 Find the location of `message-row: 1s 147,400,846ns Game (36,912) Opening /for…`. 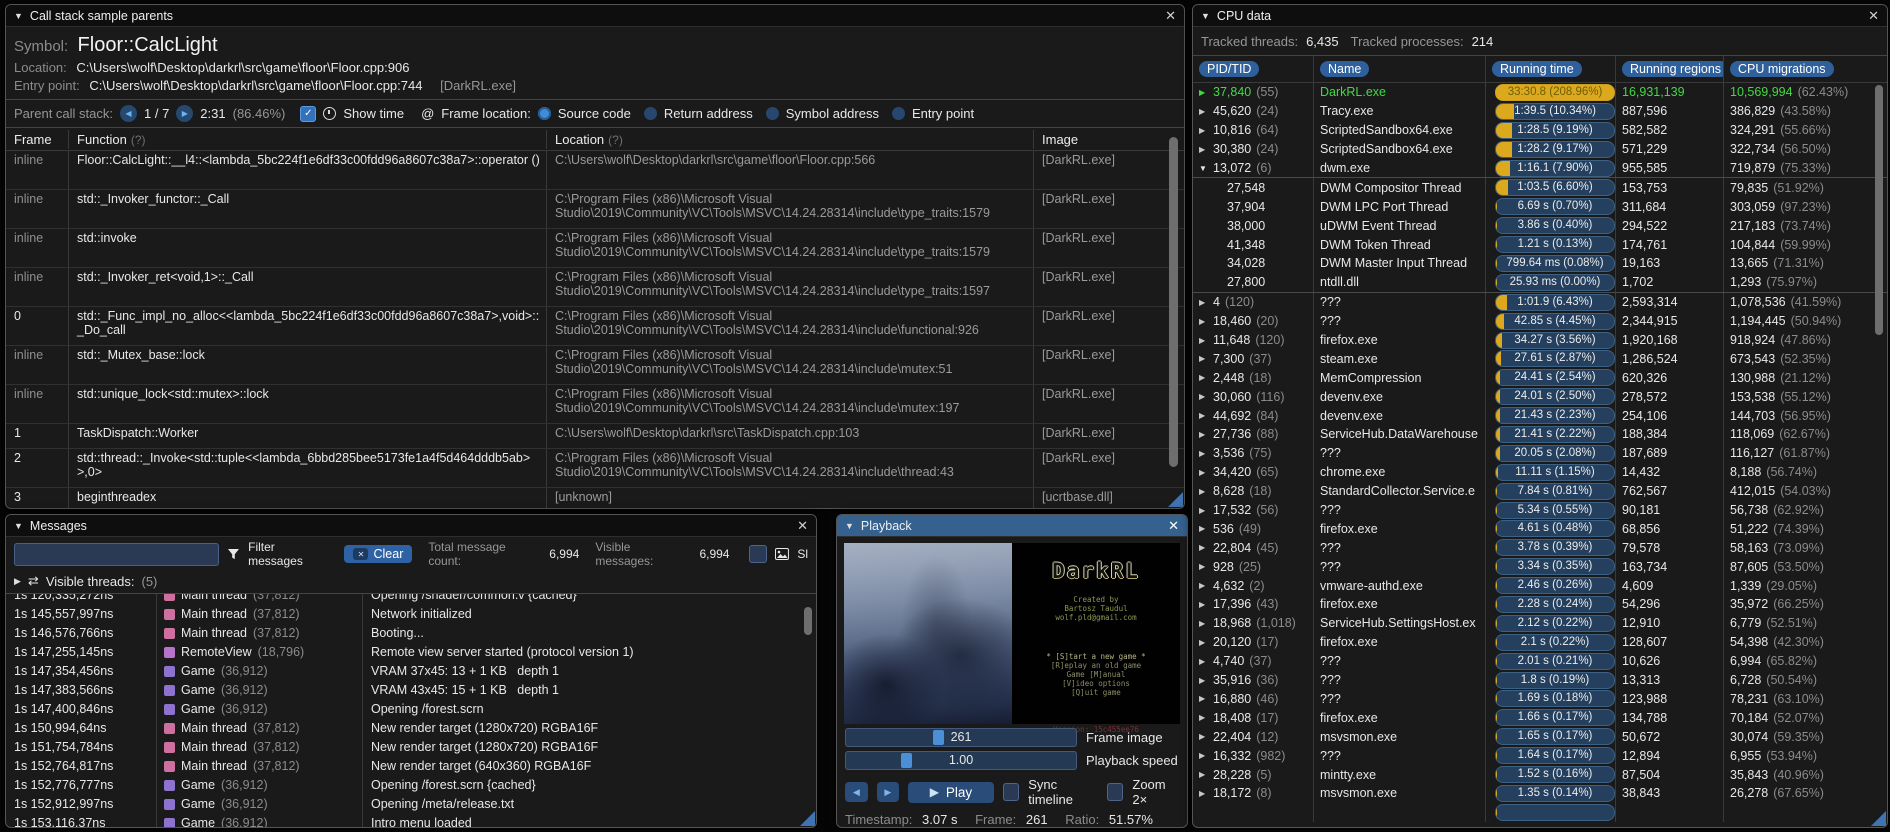

message-row: 1s 147,400,846ns Game (36,912) Opening /for… is located at coordinates (411, 709).